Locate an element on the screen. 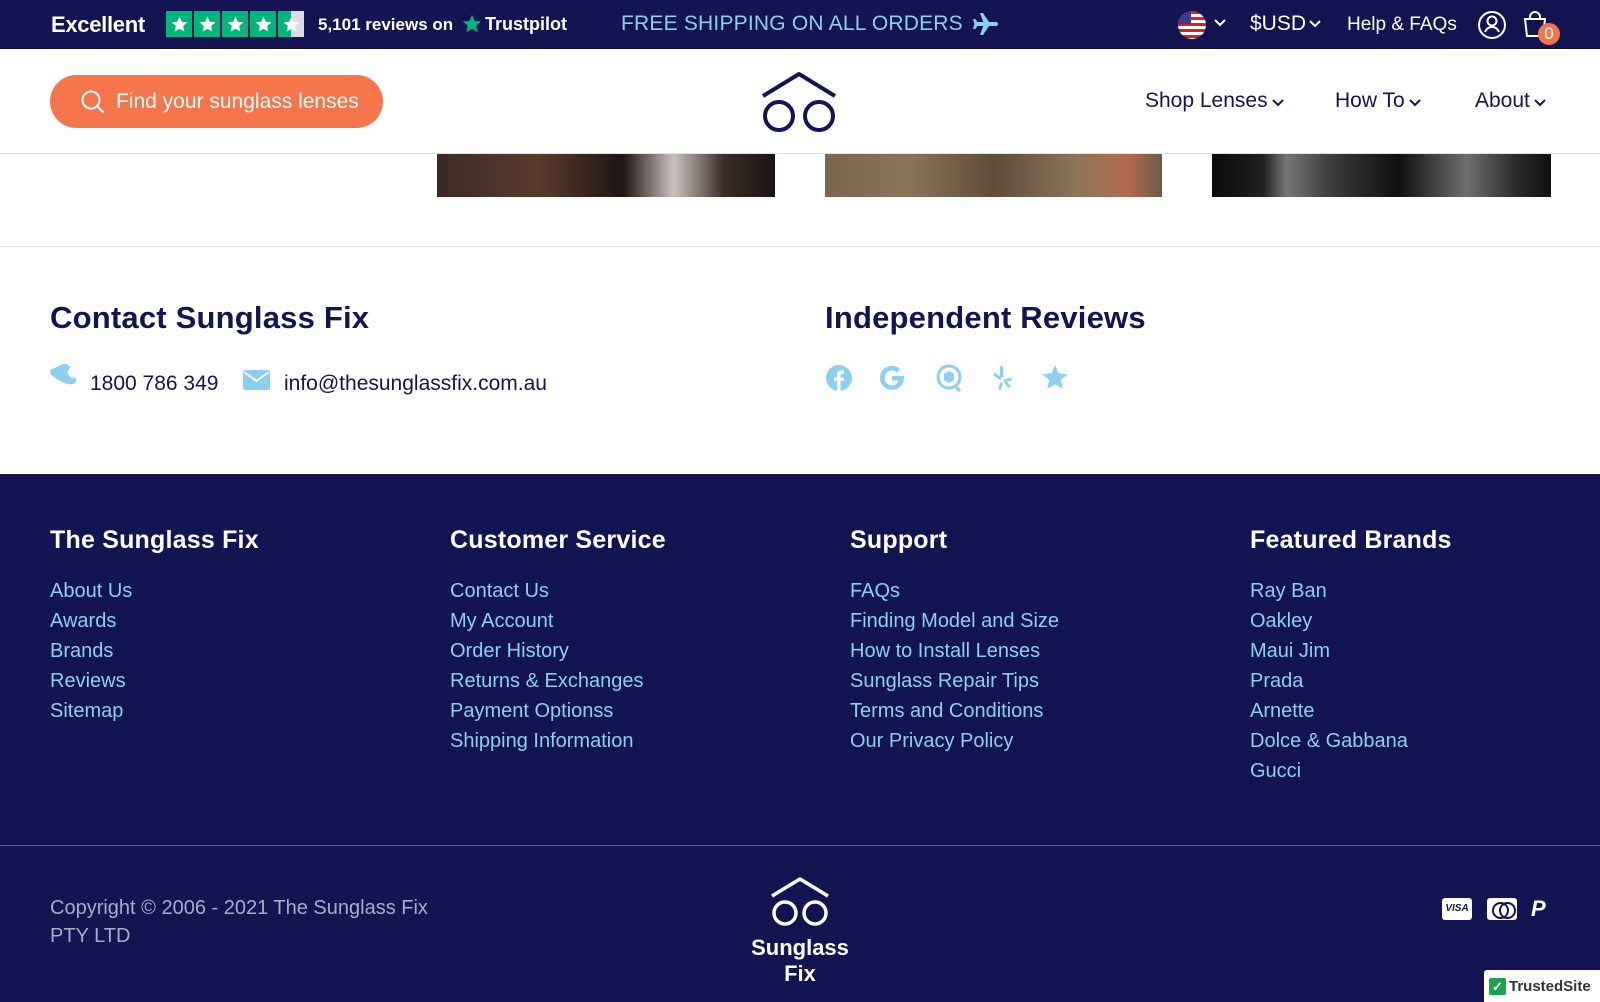 Image resolution: width=1600 pixels, height=1002 pixels. footer-link: How to Install Lenses is located at coordinates (954, 651).